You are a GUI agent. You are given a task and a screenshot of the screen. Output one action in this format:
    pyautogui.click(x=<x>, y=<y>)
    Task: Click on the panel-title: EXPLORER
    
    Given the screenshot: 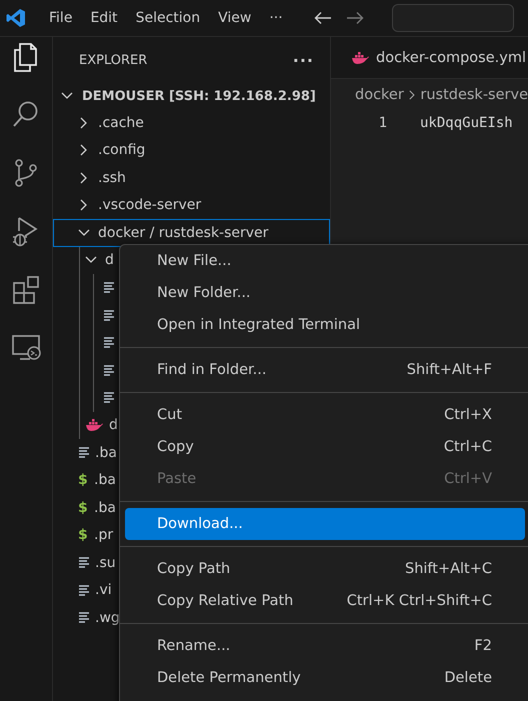 What is the action you would take?
    pyautogui.click(x=113, y=60)
    